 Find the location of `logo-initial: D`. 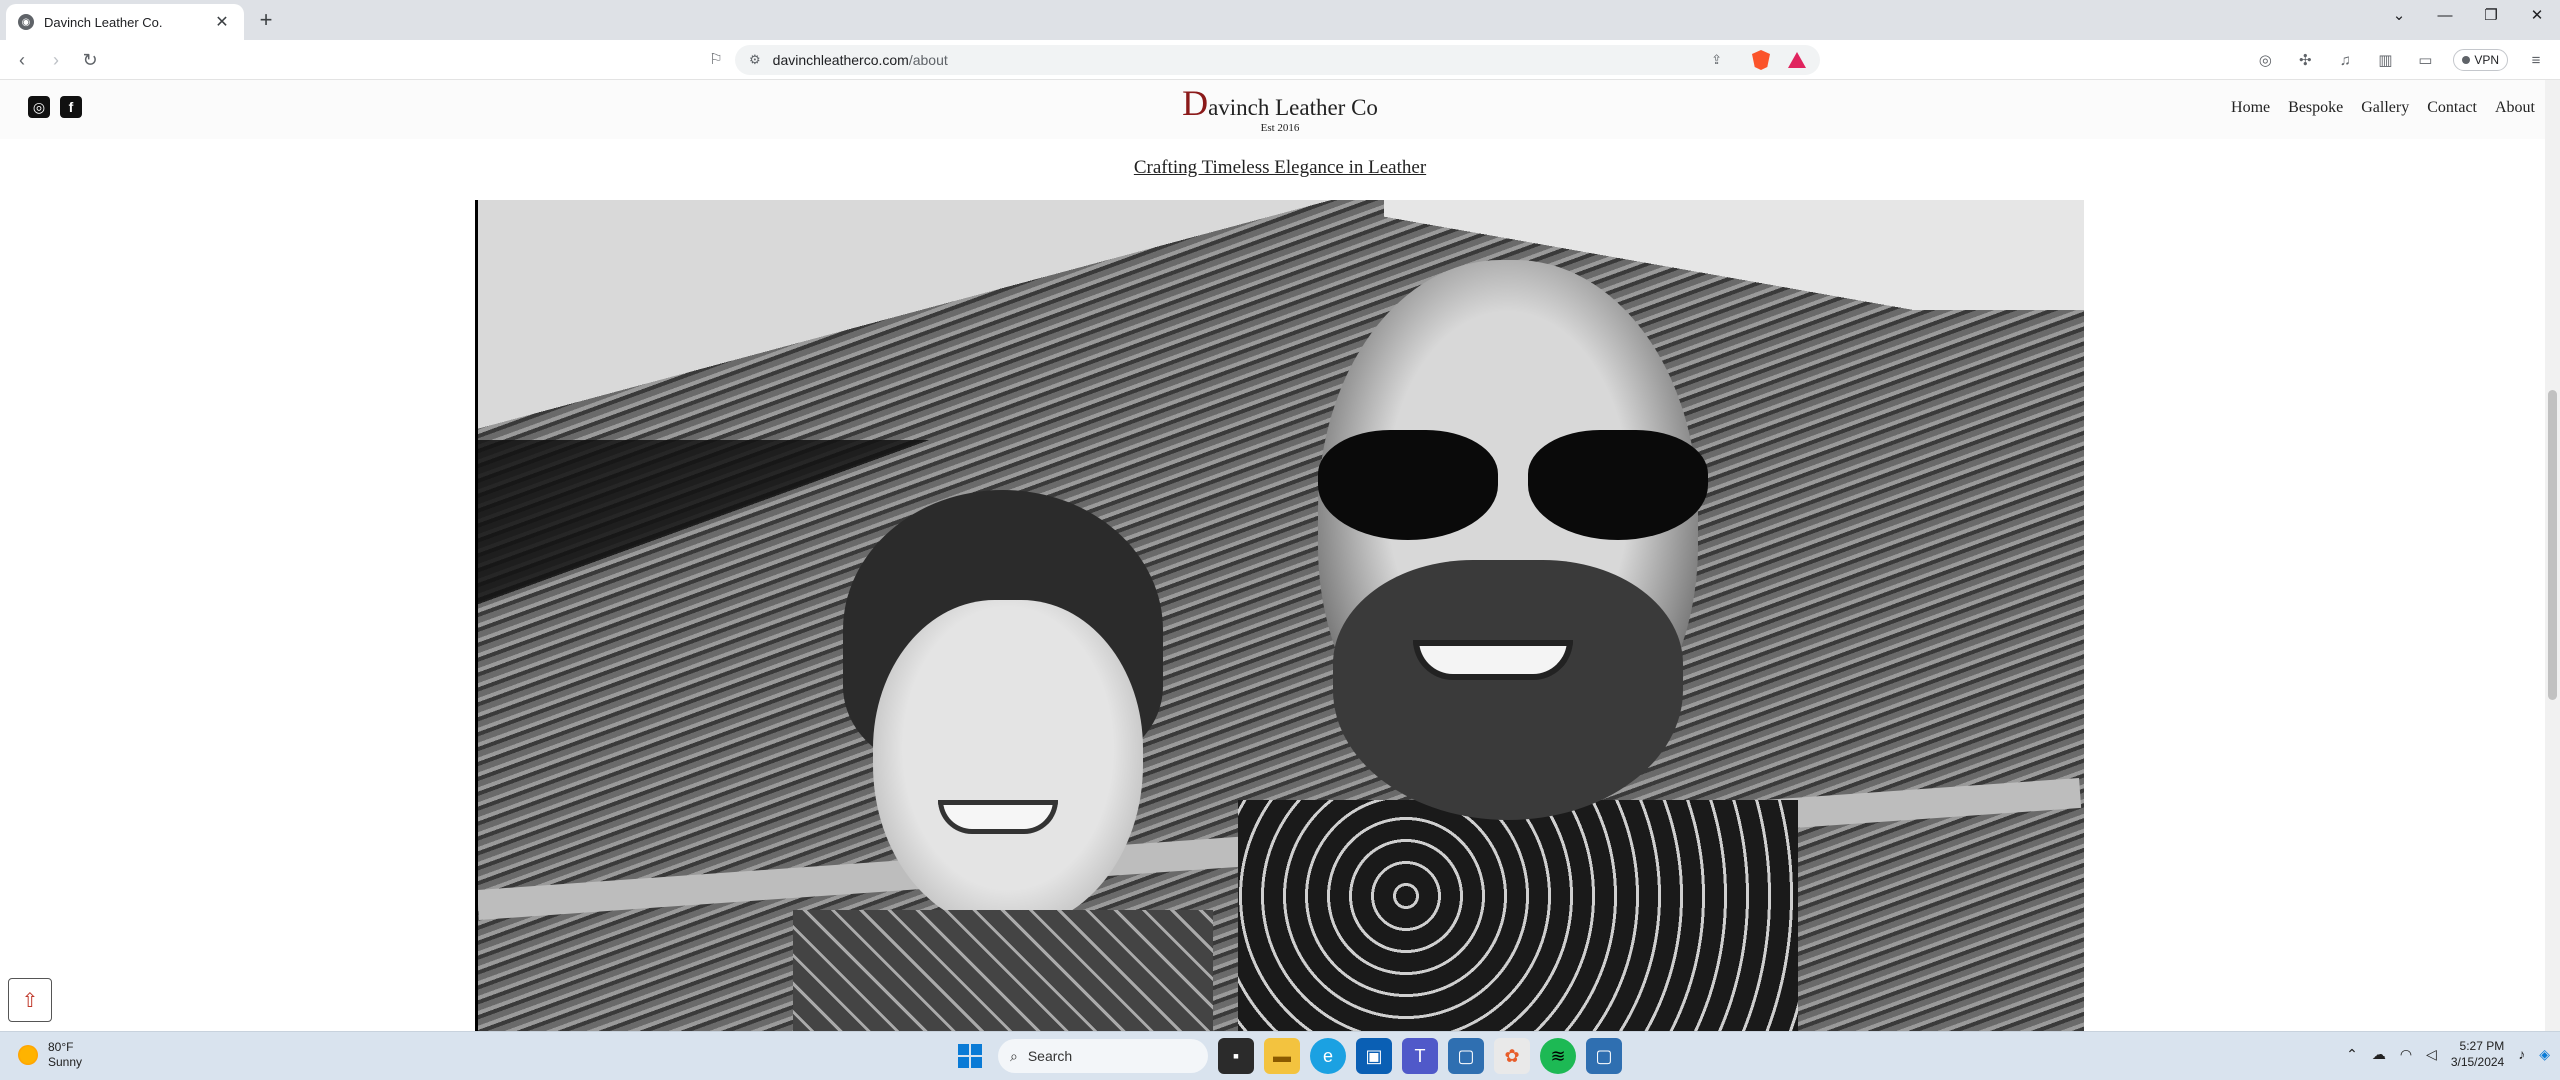

logo-initial: D is located at coordinates (1195, 103).